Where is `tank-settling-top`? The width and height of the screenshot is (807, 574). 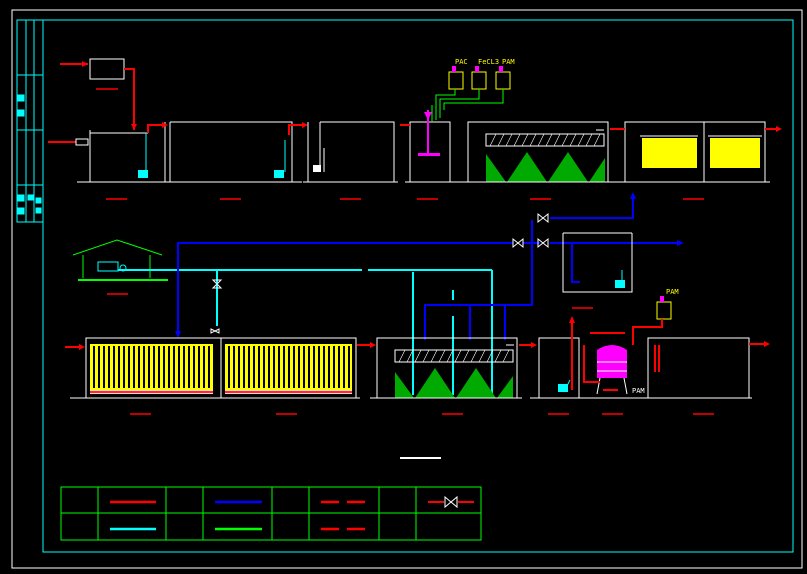 tank-settling-top is located at coordinates (538, 160).